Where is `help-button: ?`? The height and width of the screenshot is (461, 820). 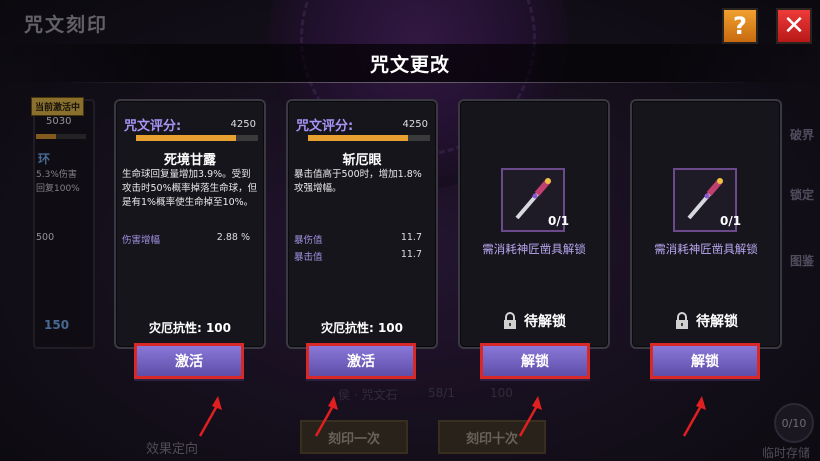
help-button: ? is located at coordinates (740, 26).